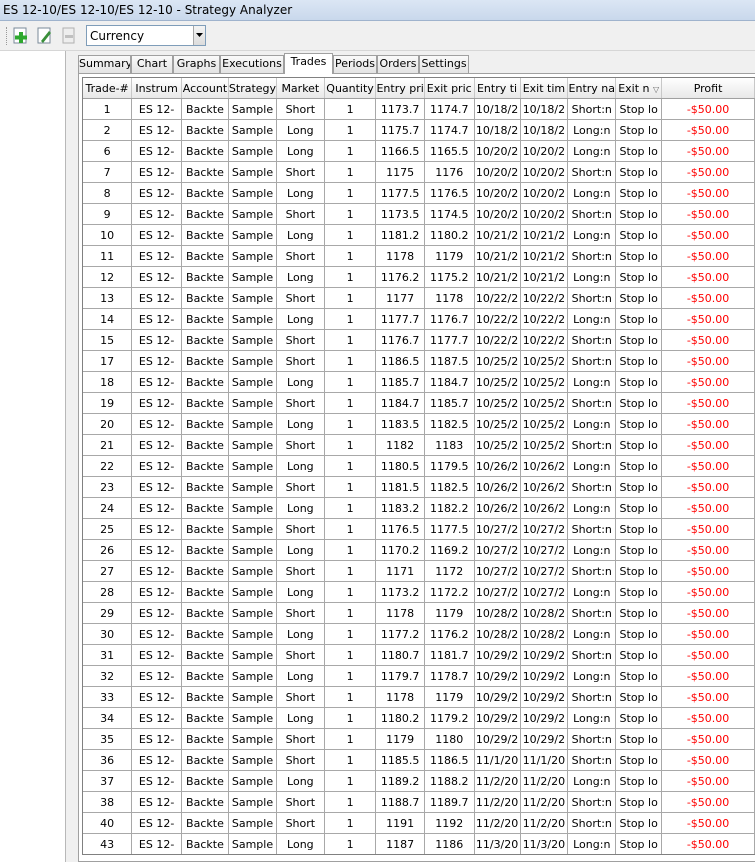 The image size is (755, 862). I want to click on strategy-tree-pane, so click(33, 456).